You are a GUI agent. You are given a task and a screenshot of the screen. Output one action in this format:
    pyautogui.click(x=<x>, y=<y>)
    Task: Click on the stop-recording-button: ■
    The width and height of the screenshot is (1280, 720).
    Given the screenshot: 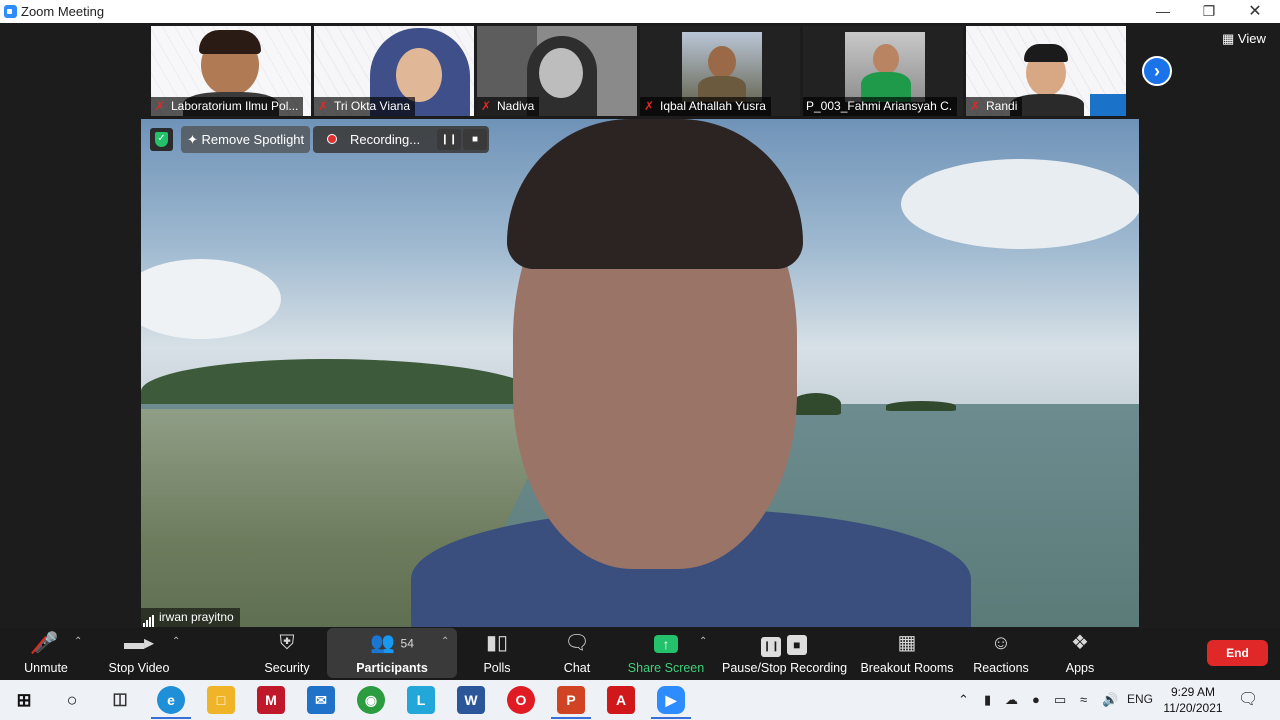 What is the action you would take?
    pyautogui.click(x=475, y=139)
    